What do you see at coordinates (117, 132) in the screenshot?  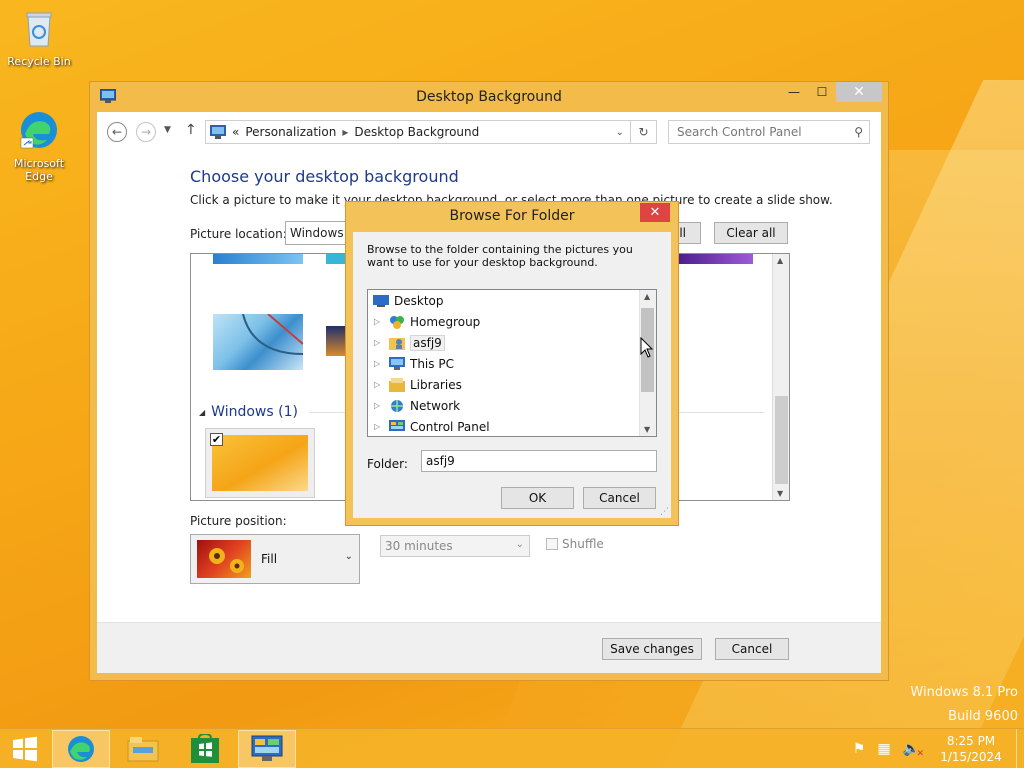 I see `back-button: ←` at bounding box center [117, 132].